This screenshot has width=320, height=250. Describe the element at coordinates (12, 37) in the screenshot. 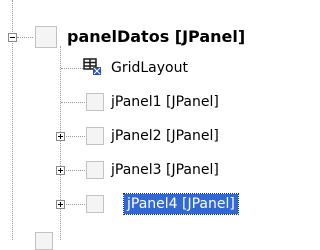

I see `collapse-toggle-icon` at that location.